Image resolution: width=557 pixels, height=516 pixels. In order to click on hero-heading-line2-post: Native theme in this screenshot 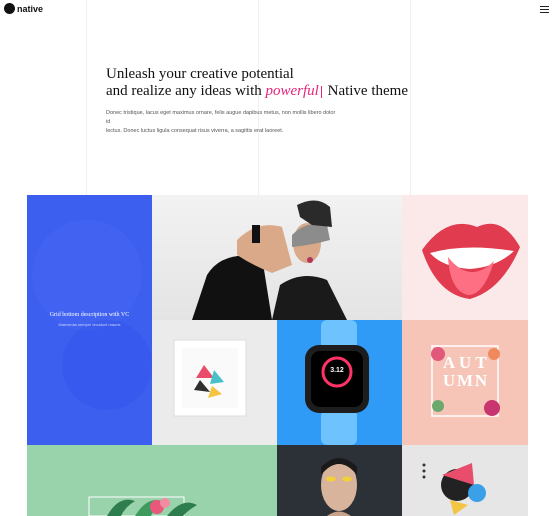, I will do `click(365, 91)`.